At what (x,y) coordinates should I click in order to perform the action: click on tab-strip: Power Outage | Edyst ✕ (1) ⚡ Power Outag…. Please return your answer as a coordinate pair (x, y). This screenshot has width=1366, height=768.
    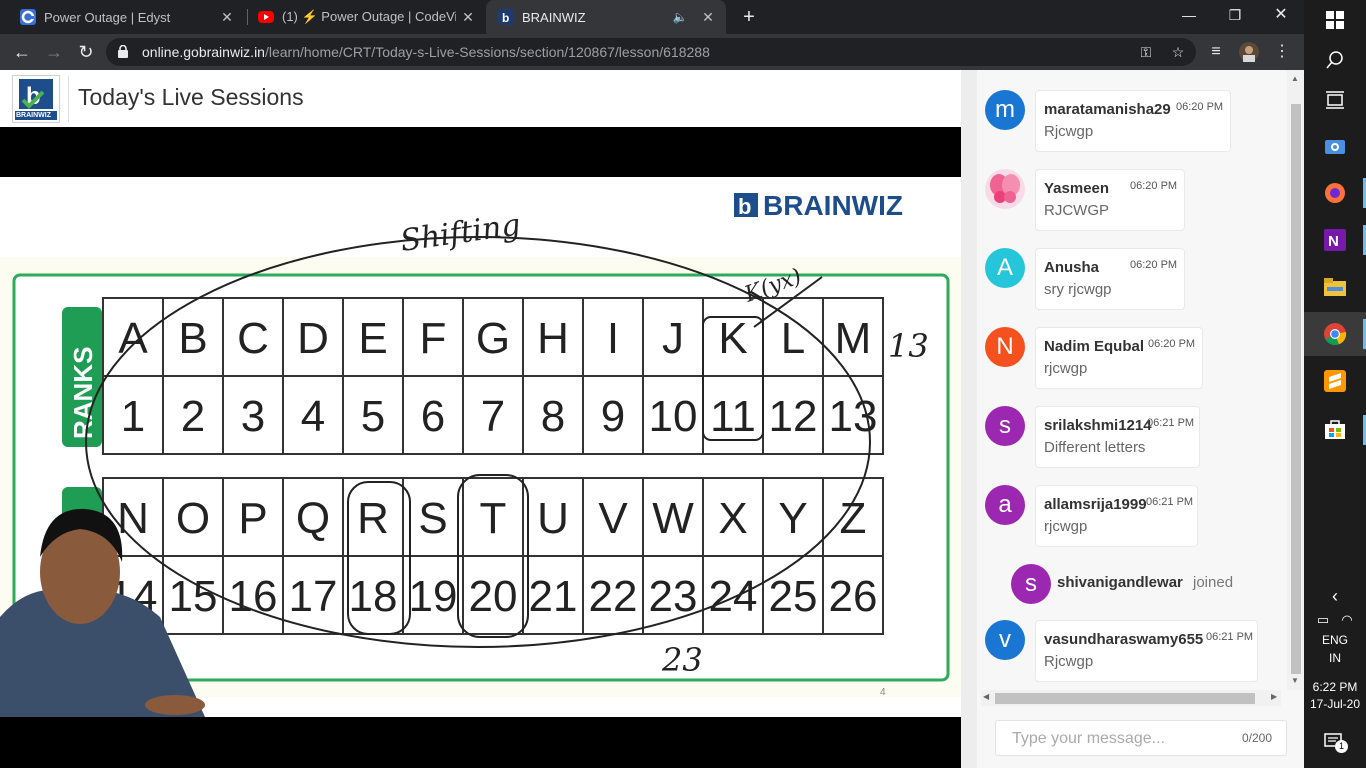
    Looking at the image, I should click on (652, 17).